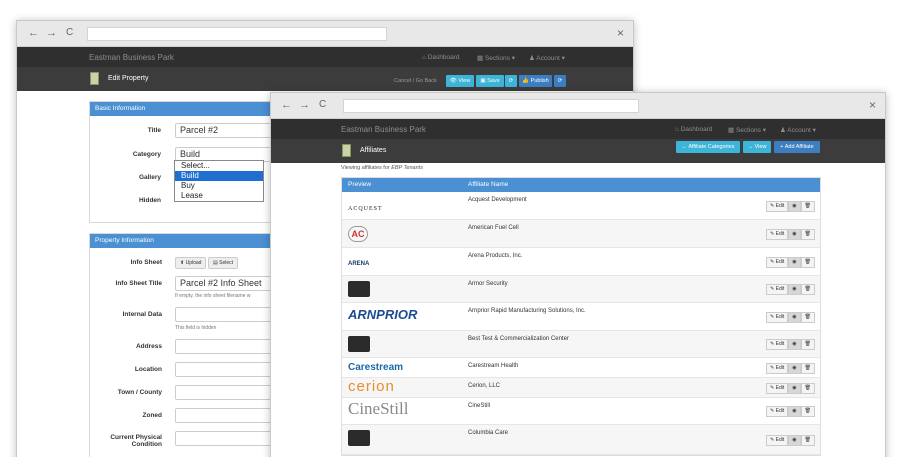  What do you see at coordinates (359, 289) in the screenshot?
I see `affiliate-logo` at bounding box center [359, 289].